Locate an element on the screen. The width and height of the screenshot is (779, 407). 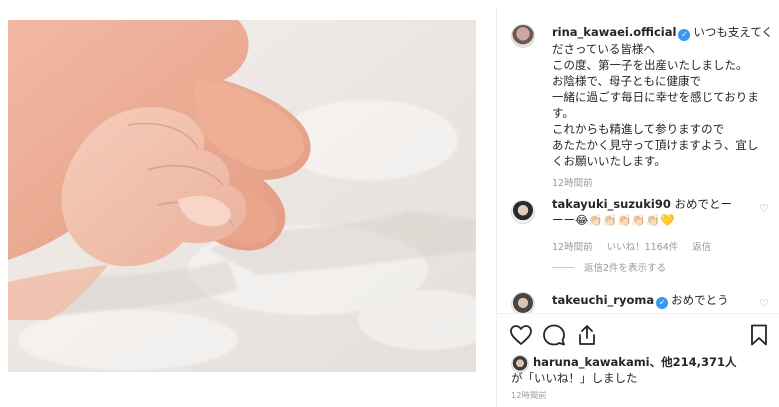
comment-text: おめでとー is located at coordinates (703, 204).